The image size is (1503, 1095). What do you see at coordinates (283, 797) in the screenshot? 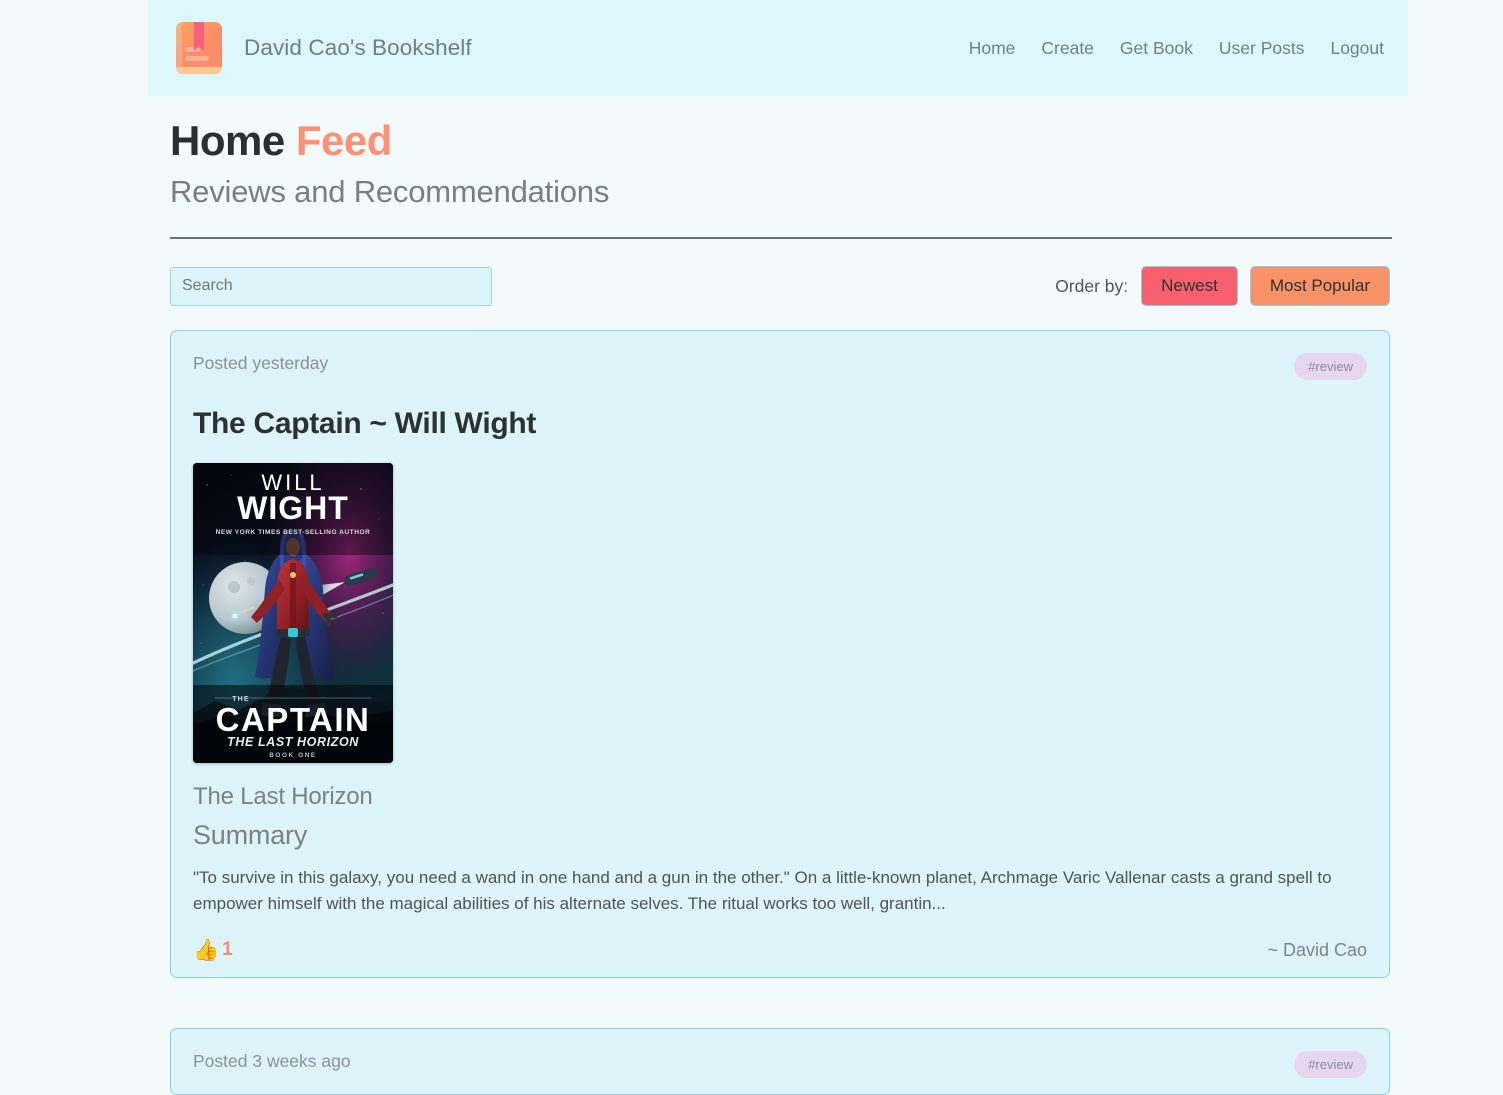
I see `book-name: The Last Horizon` at bounding box center [283, 797].